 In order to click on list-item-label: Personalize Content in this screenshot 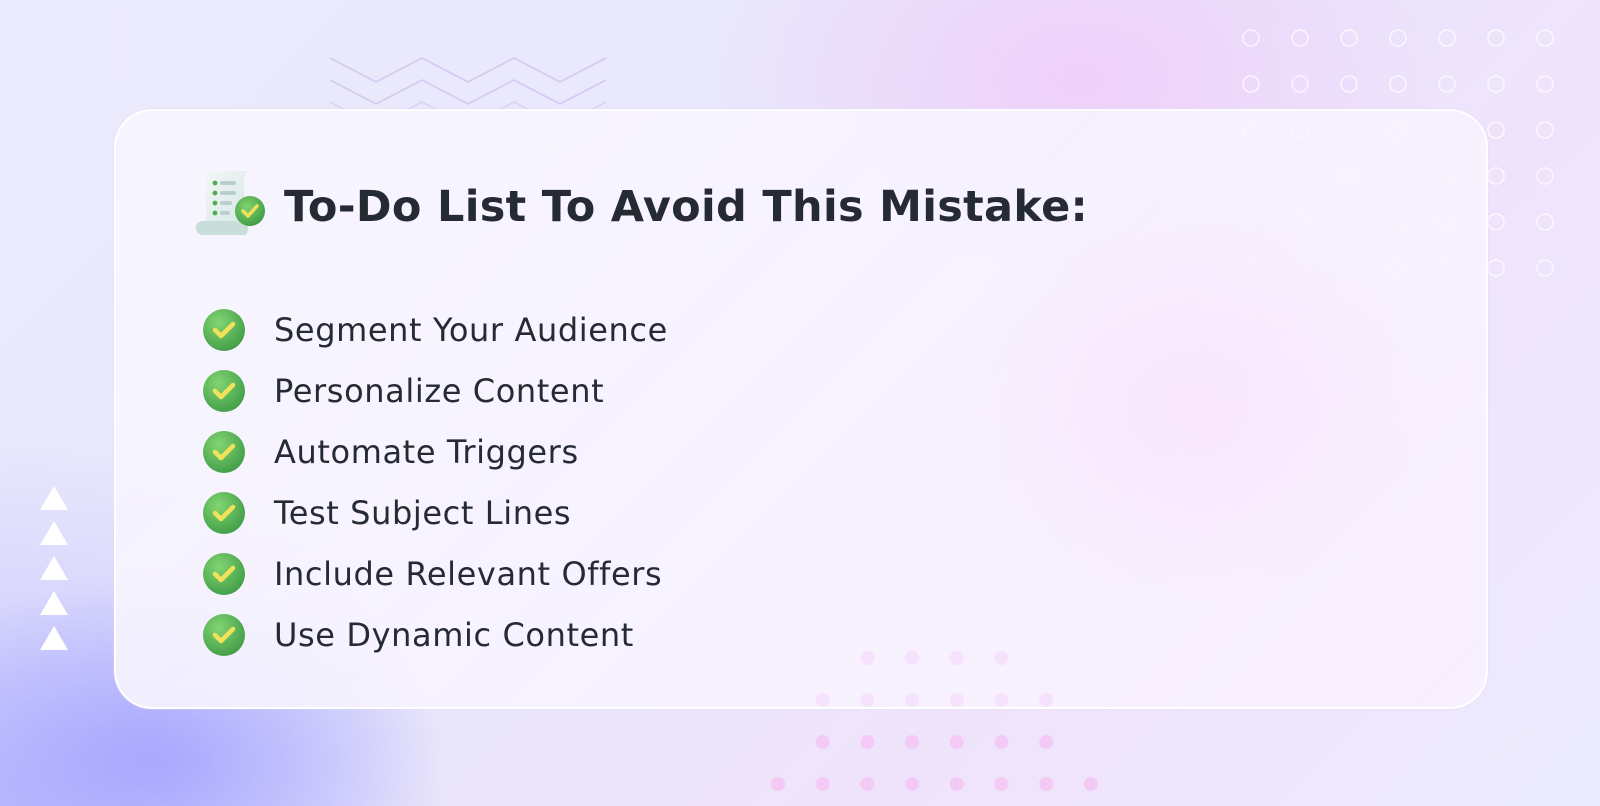, I will do `click(439, 390)`.